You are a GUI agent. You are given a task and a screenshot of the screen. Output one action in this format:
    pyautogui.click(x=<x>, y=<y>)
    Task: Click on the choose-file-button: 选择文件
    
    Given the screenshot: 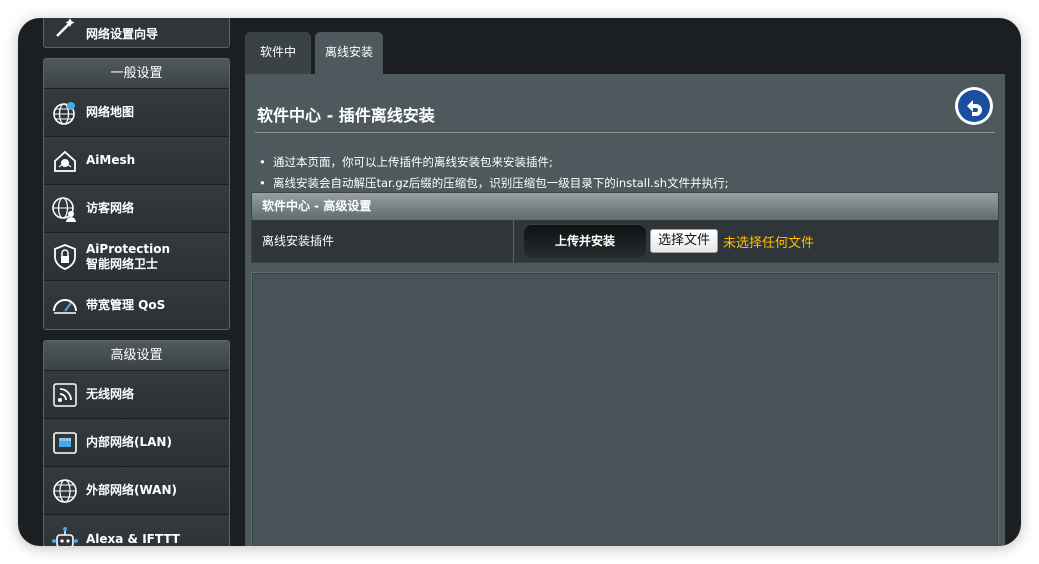 What is the action you would take?
    pyautogui.click(x=684, y=241)
    